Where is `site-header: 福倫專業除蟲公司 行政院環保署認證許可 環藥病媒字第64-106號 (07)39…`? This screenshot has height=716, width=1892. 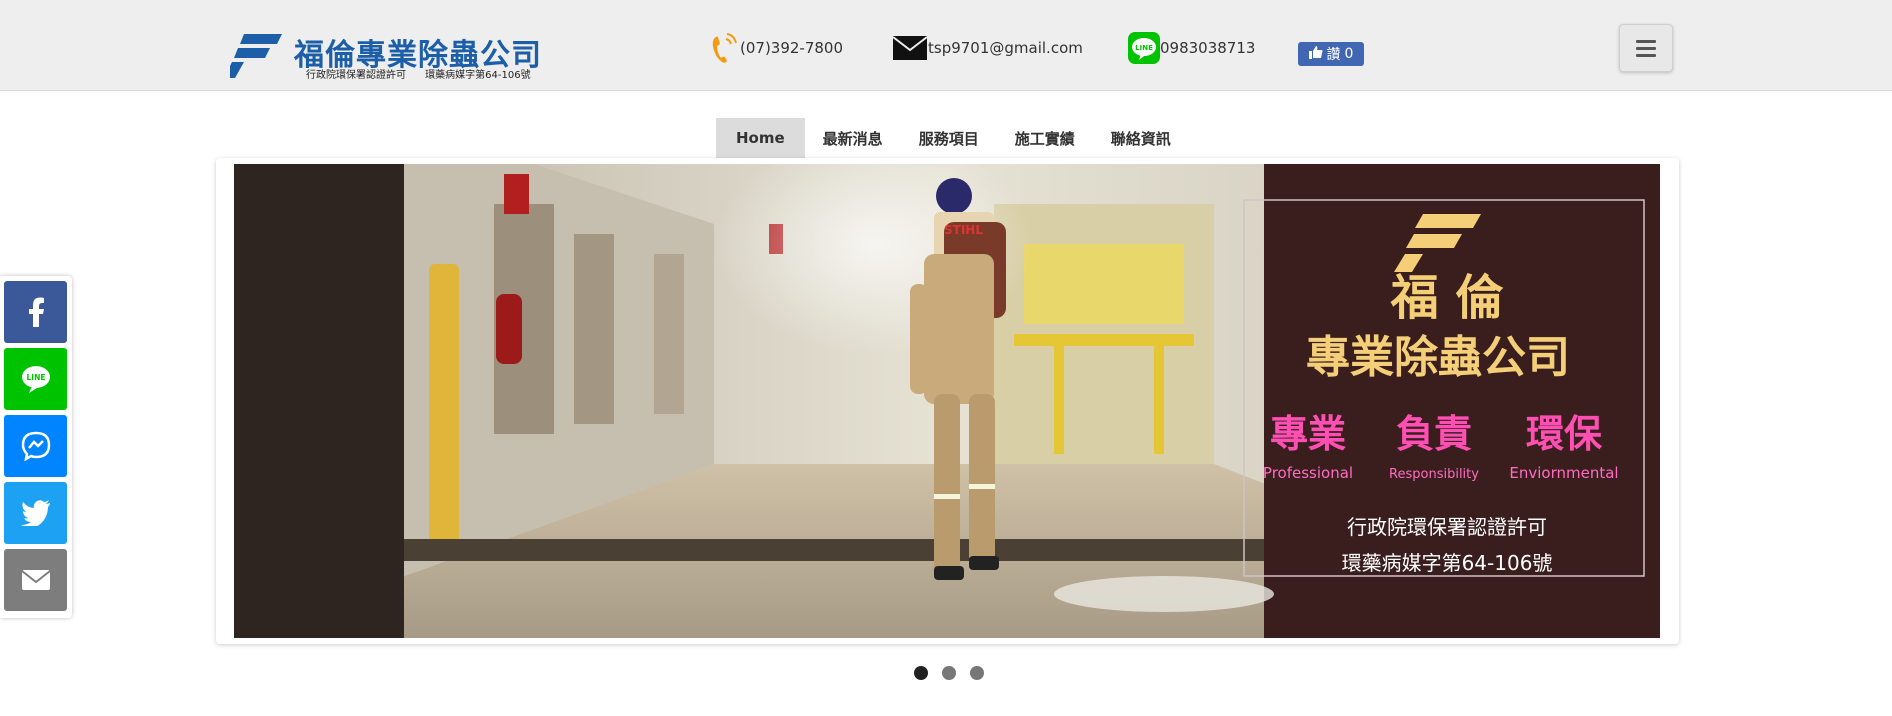
site-header: 福倫專業除蟲公司 行政院環保署認證許可 環藥病媒字第64-106號 (07)39… is located at coordinates (946, 45).